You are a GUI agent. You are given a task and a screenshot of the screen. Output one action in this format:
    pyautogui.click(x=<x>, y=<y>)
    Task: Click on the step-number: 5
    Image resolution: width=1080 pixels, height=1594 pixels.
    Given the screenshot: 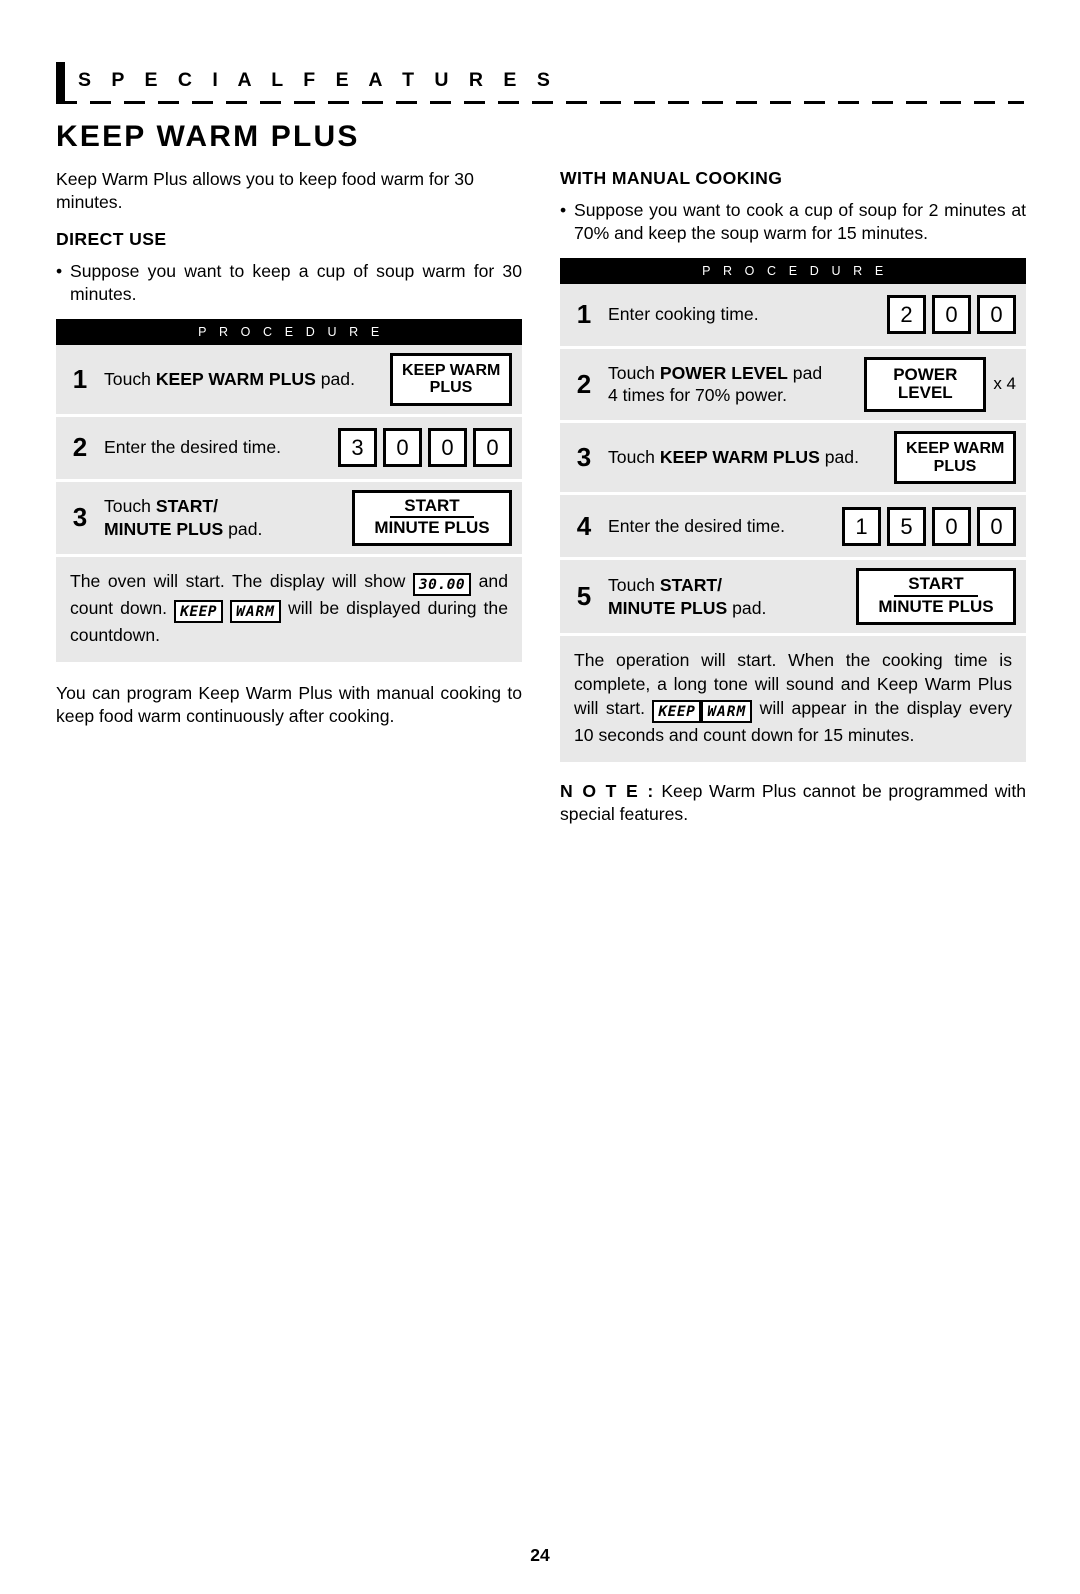 What is the action you would take?
    pyautogui.click(x=584, y=596)
    